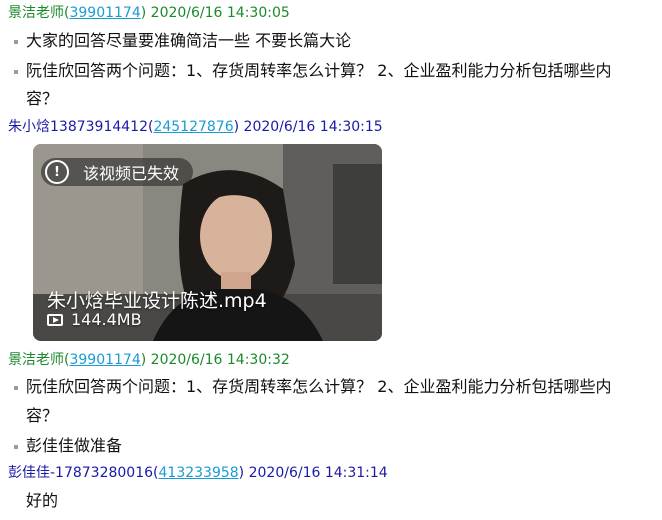 The width and height of the screenshot is (662, 520). Describe the element at coordinates (182, 41) in the screenshot. I see `message-line: 大家的回答尽量要准确简洁一些 不要长篇大论` at that location.